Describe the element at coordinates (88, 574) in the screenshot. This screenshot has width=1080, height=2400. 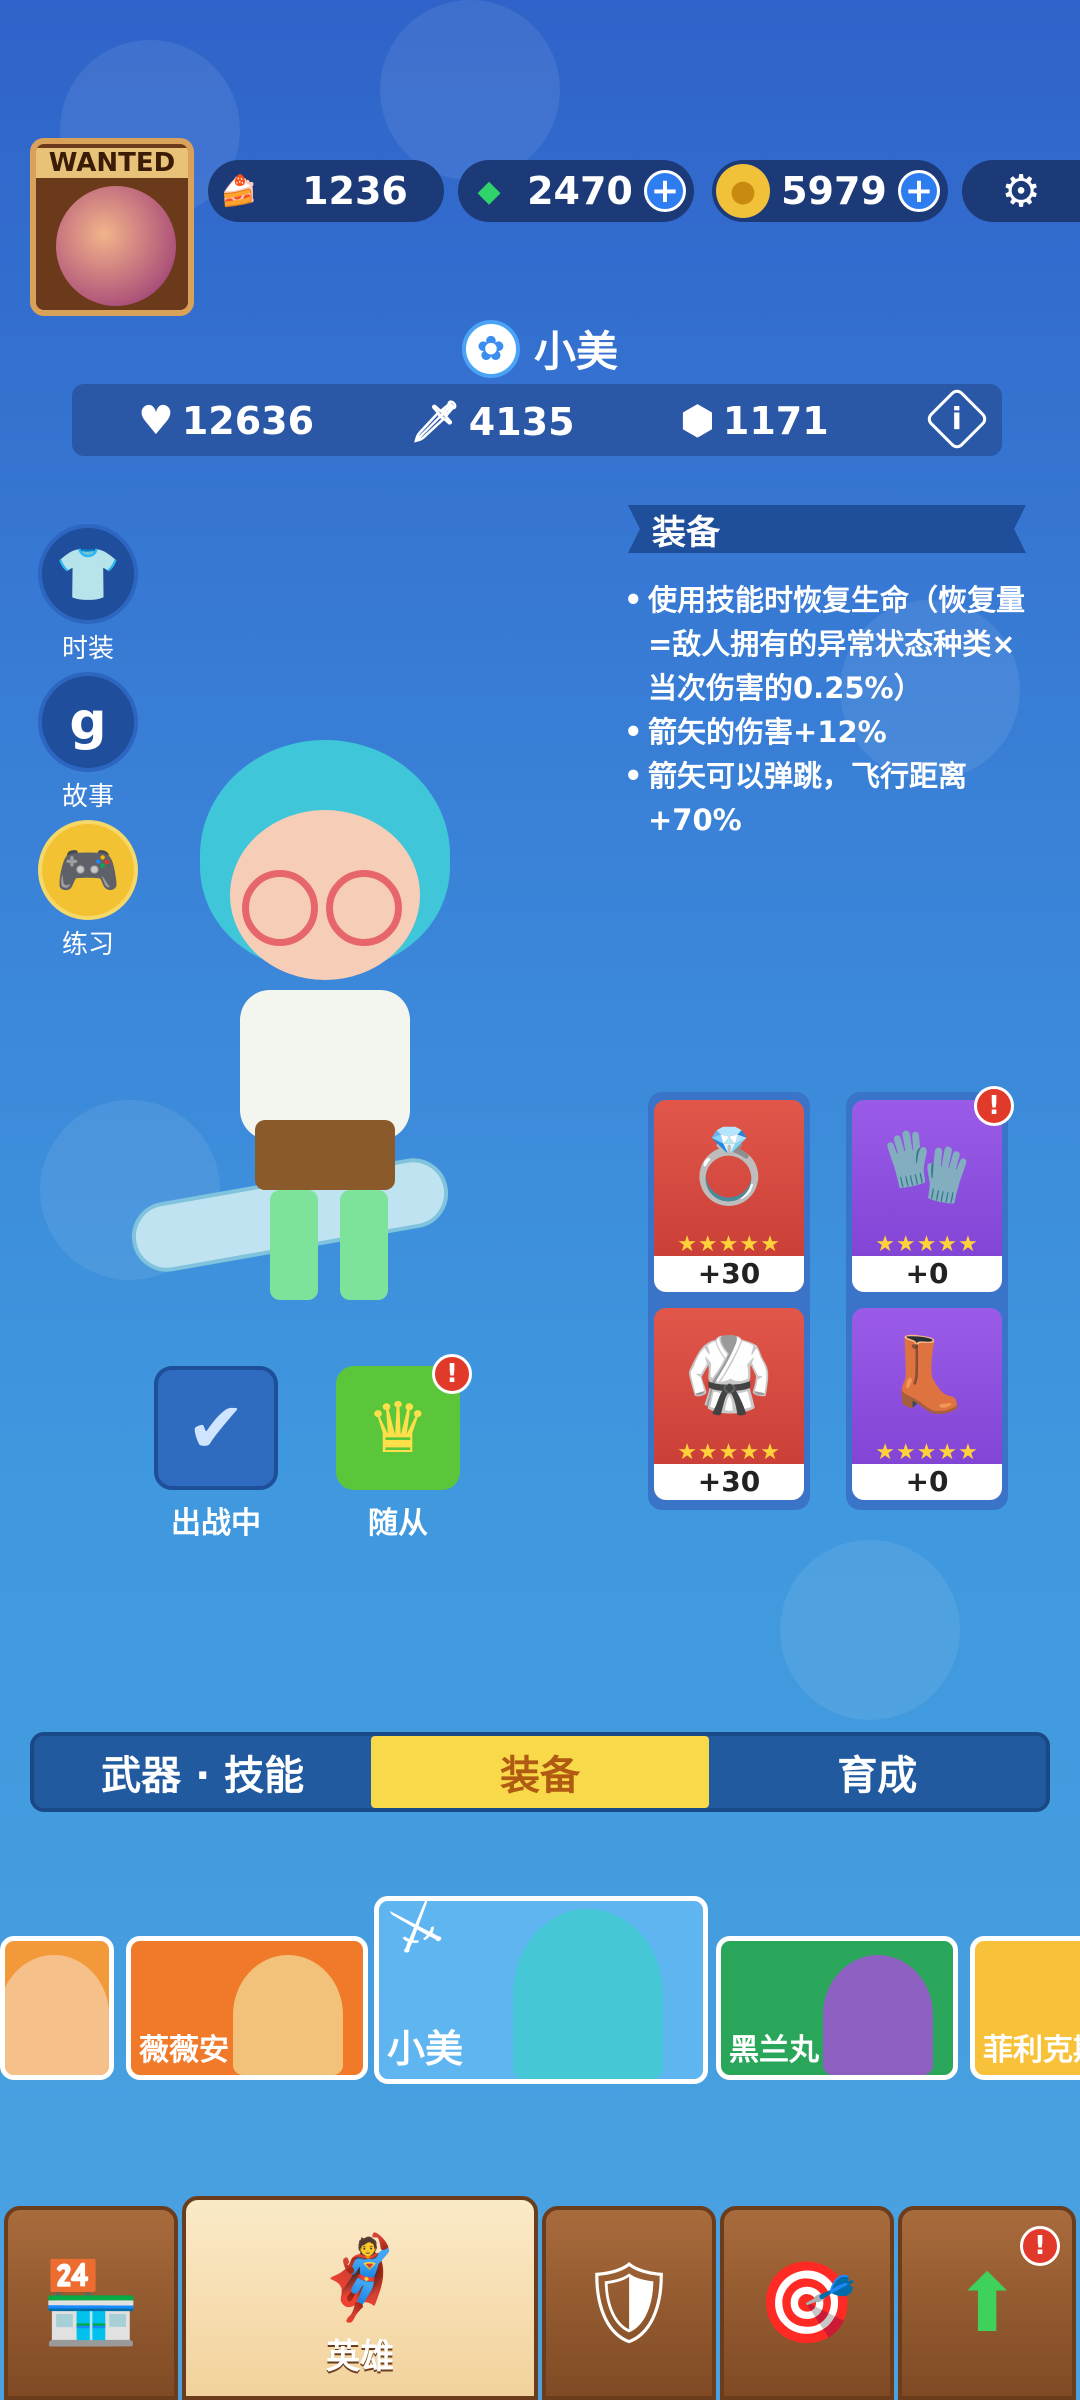
I see `shirt-icon: 👕` at that location.